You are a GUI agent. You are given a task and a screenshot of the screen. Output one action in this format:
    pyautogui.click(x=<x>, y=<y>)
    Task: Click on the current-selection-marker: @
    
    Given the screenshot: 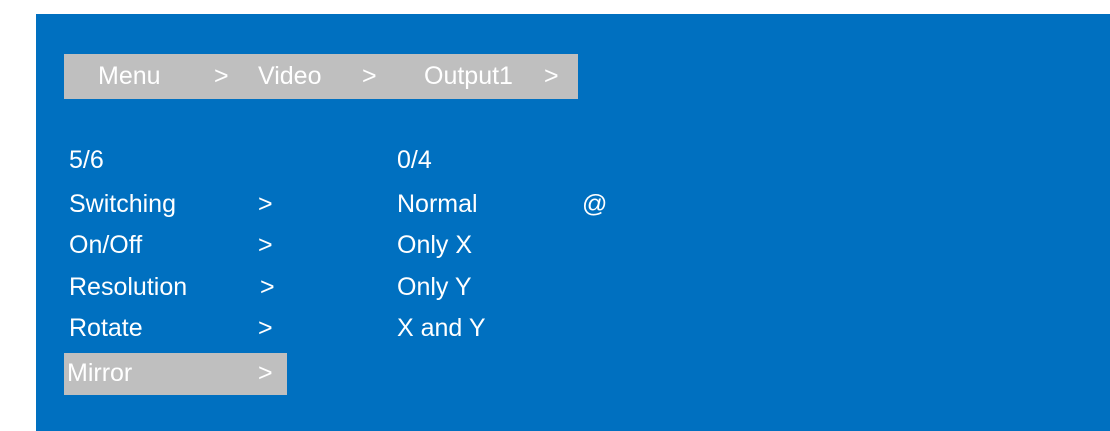 What is the action you would take?
    pyautogui.click(x=595, y=204)
    